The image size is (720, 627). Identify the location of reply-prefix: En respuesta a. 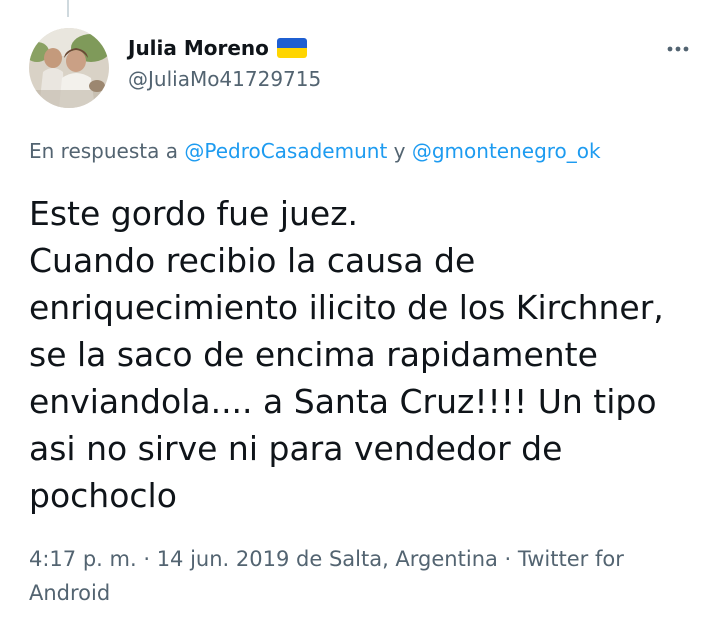
(107, 151).